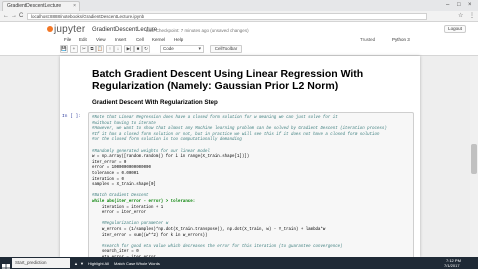 This screenshot has width=478, height=269. What do you see at coordinates (401, 39) in the screenshot?
I see `kernel-indicator: Python 3` at bounding box center [401, 39].